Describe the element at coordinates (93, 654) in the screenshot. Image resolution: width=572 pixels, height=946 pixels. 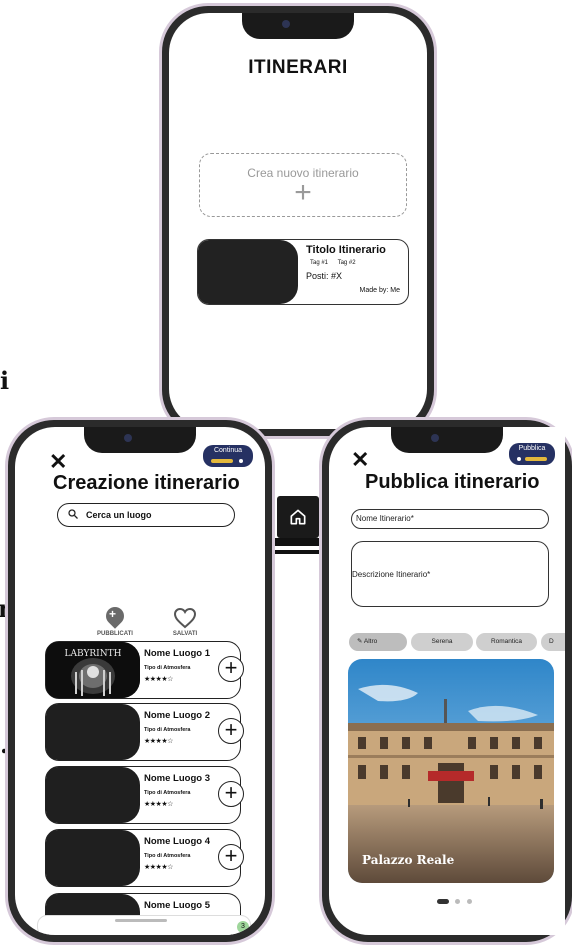
I see `poster-text: LABYRINTH` at that location.